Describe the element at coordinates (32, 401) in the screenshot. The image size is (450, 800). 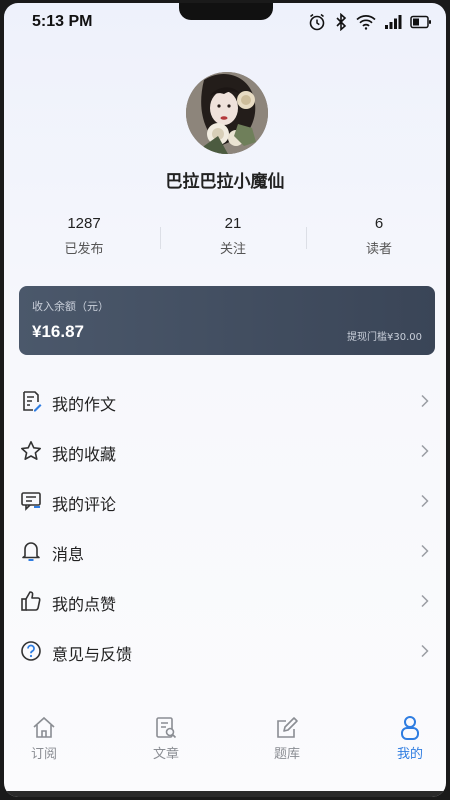
I see `compose-icon` at that location.